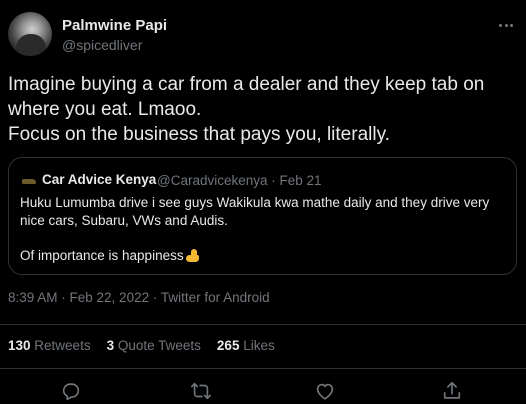 This screenshot has width=526, height=404. Describe the element at coordinates (325, 391) in the screenshot. I see `like-icon` at that location.